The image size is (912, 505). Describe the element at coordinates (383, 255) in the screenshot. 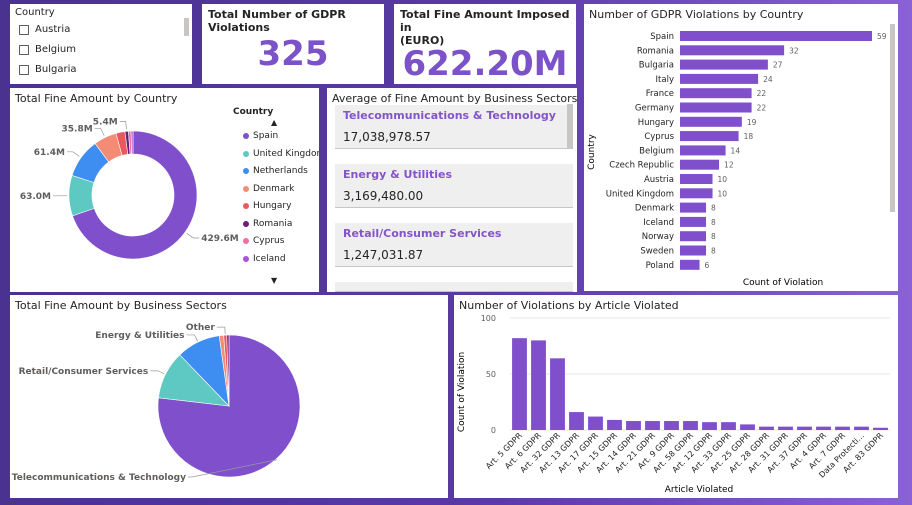

I see `avg-sector-value: 1,247,031.87` at that location.